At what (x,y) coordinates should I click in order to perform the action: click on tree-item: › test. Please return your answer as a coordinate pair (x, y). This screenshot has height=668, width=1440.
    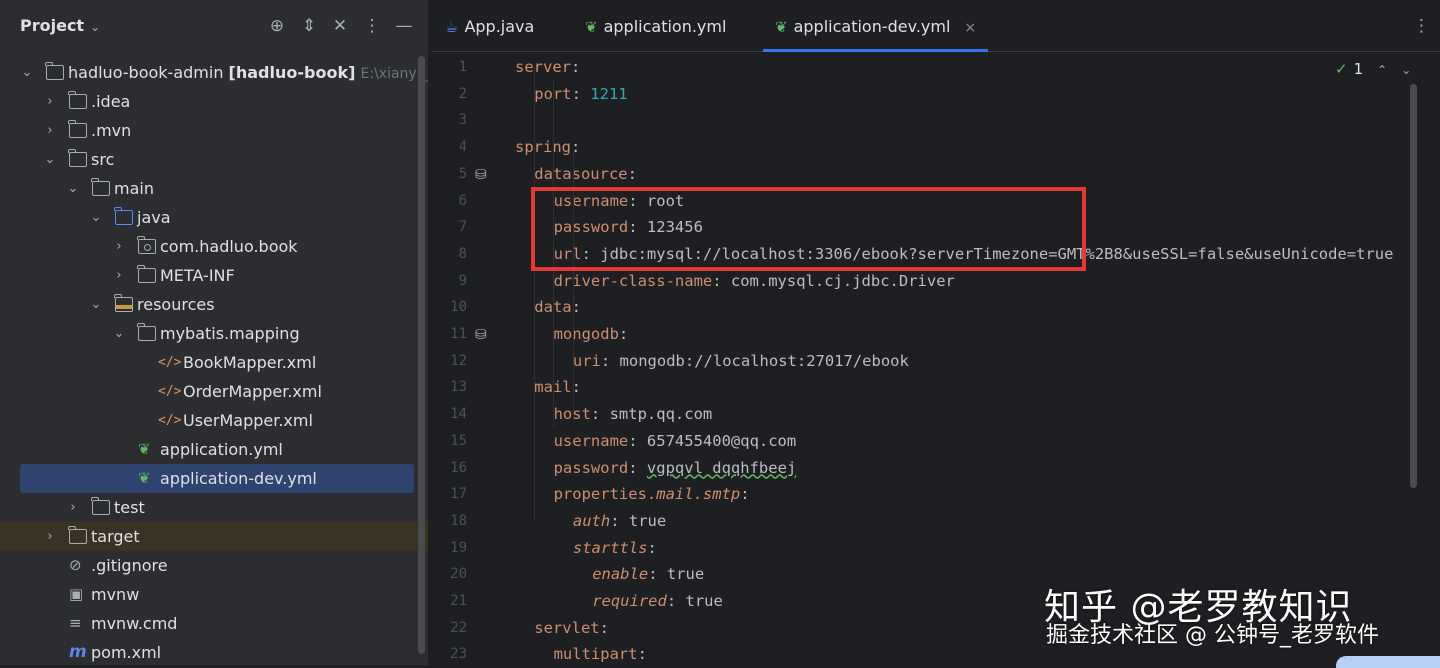
    Looking at the image, I should click on (214, 507).